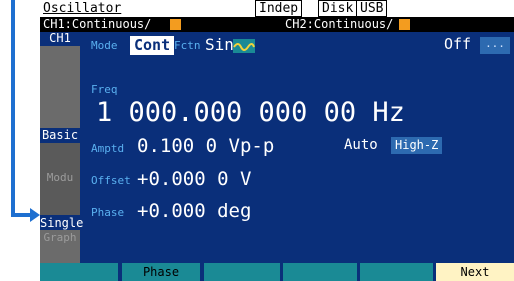 This screenshot has width=514, height=281. What do you see at coordinates (111, 180) in the screenshot?
I see `offset-label: Offset` at bounding box center [111, 180].